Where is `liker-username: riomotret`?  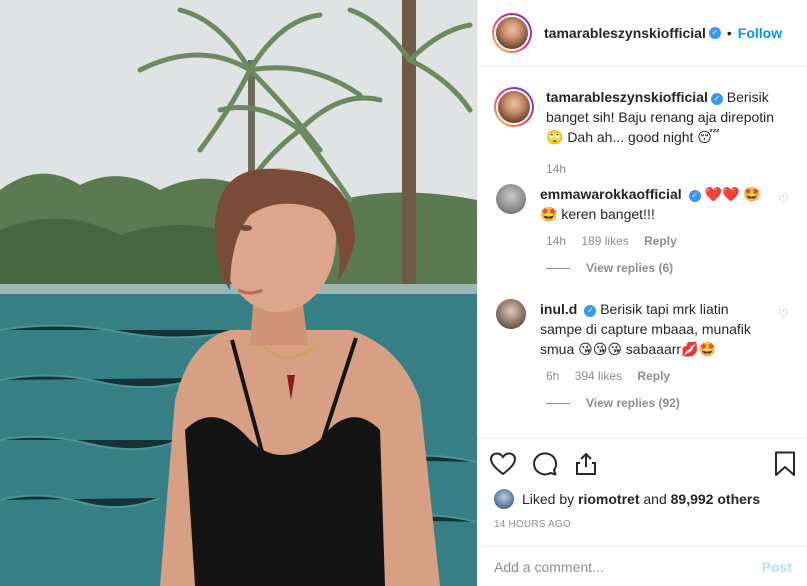
liker-username: riomotret is located at coordinates (608, 499).